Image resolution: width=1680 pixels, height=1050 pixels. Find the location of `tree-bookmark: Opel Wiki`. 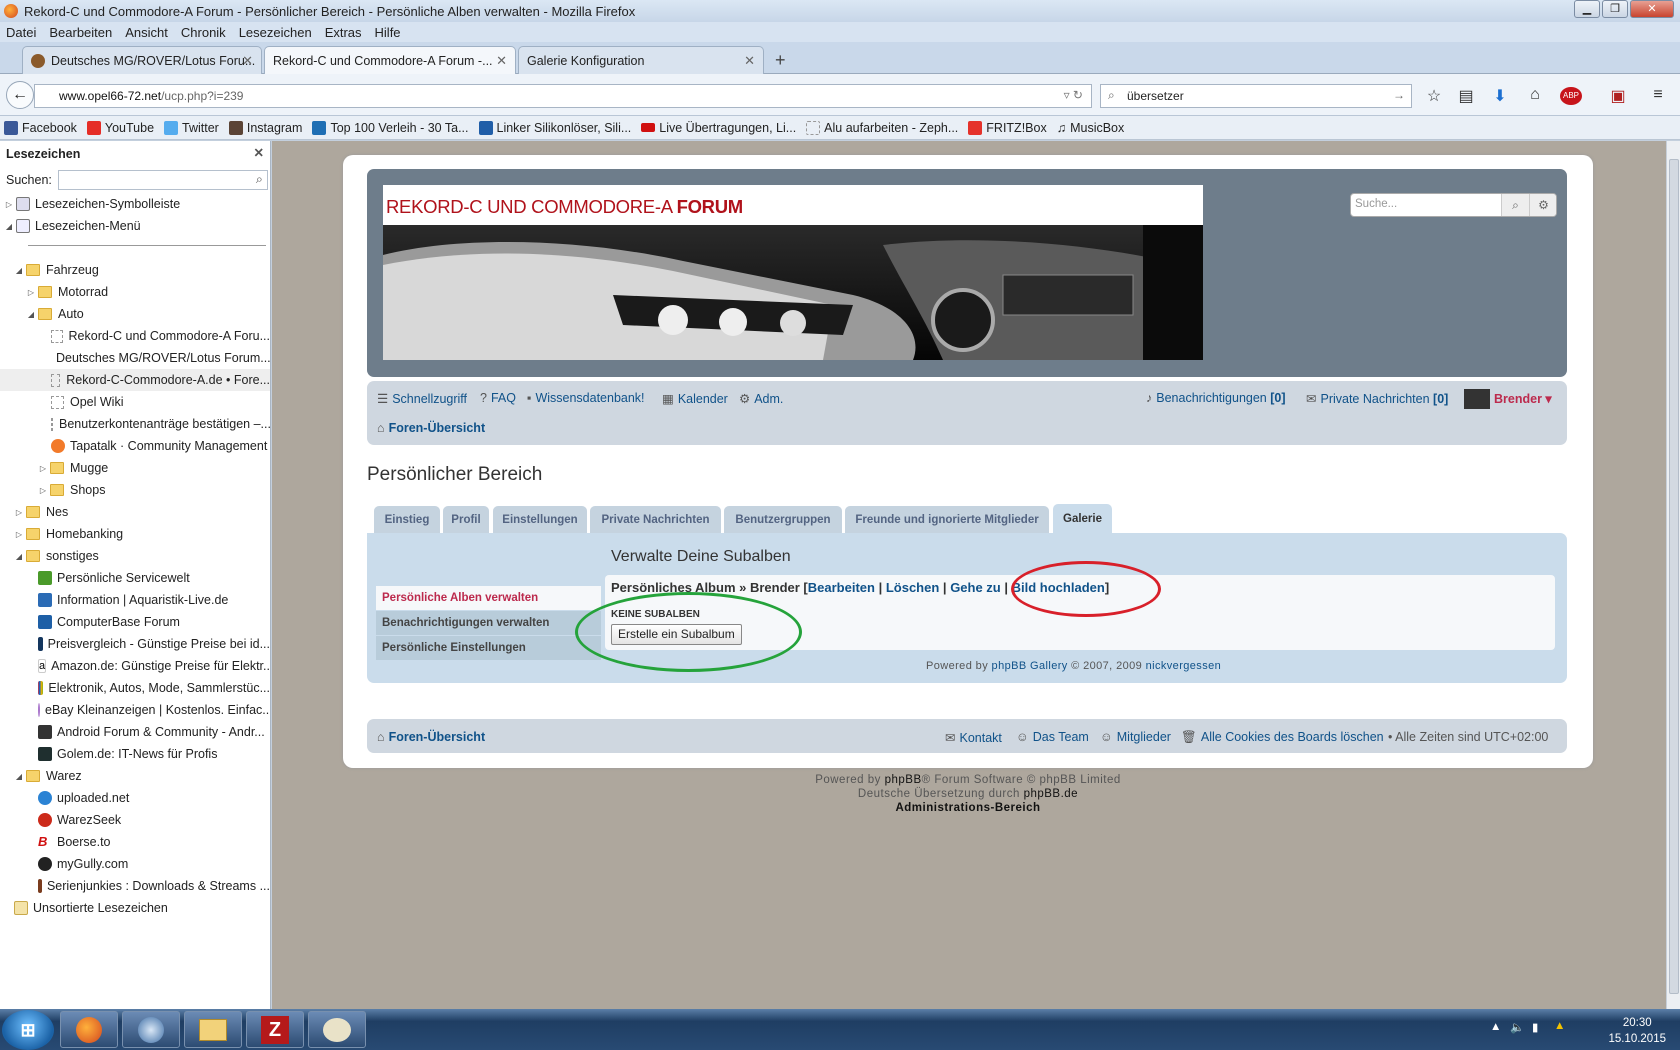

tree-bookmark: Opel Wiki is located at coordinates (135, 402).